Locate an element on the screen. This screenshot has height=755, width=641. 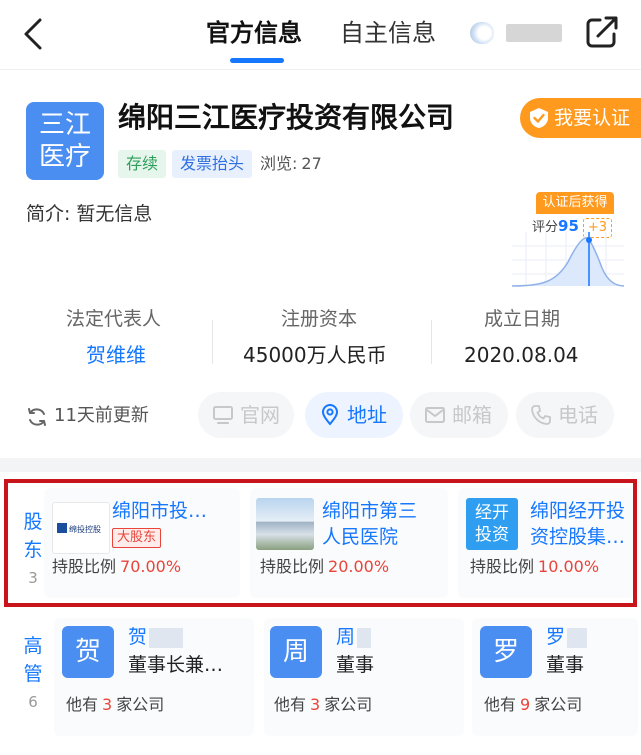
legal-rep-link: 贺维维 is located at coordinates (116, 355).